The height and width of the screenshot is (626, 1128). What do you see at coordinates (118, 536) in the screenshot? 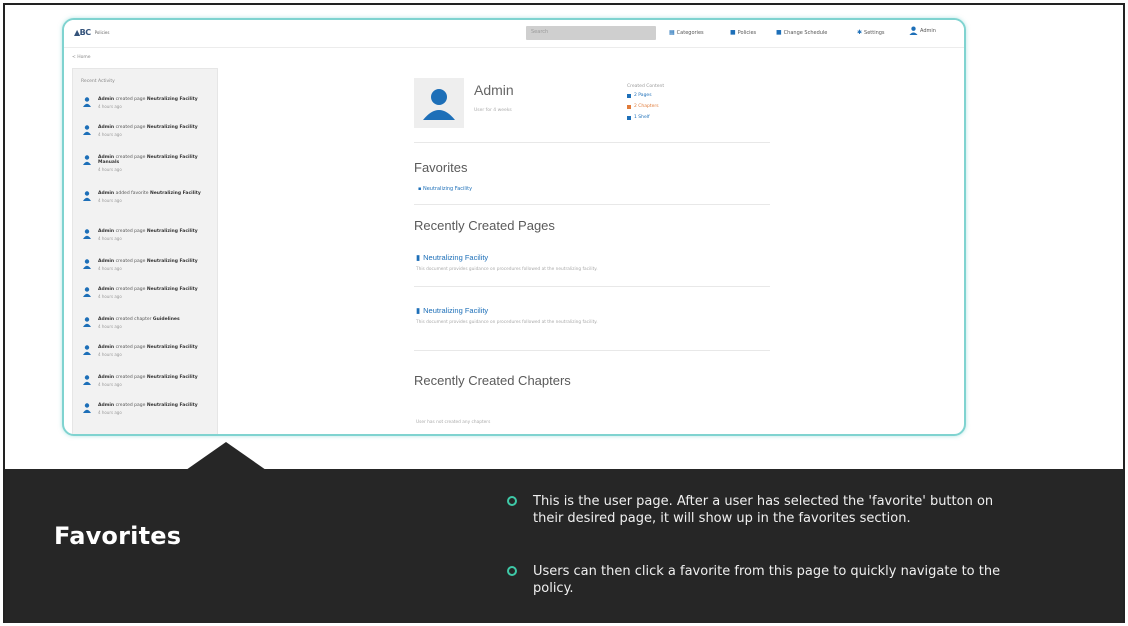
I see `caption-title: Favorites` at bounding box center [118, 536].